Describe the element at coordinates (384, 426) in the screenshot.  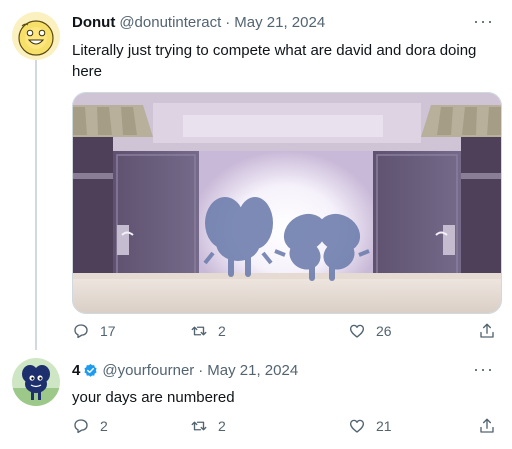
I see `like-count: 21` at that location.